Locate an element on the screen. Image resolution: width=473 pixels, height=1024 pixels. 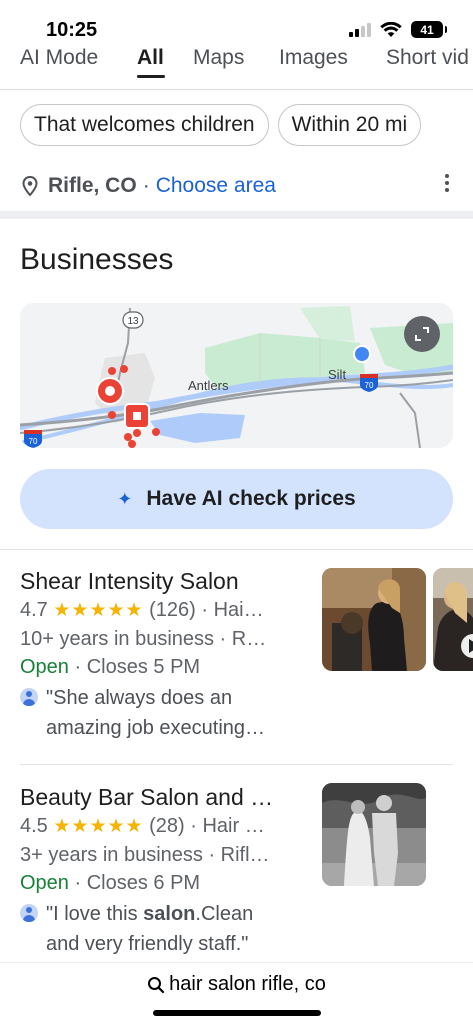
status-time: 10:25 is located at coordinates (72, 30).